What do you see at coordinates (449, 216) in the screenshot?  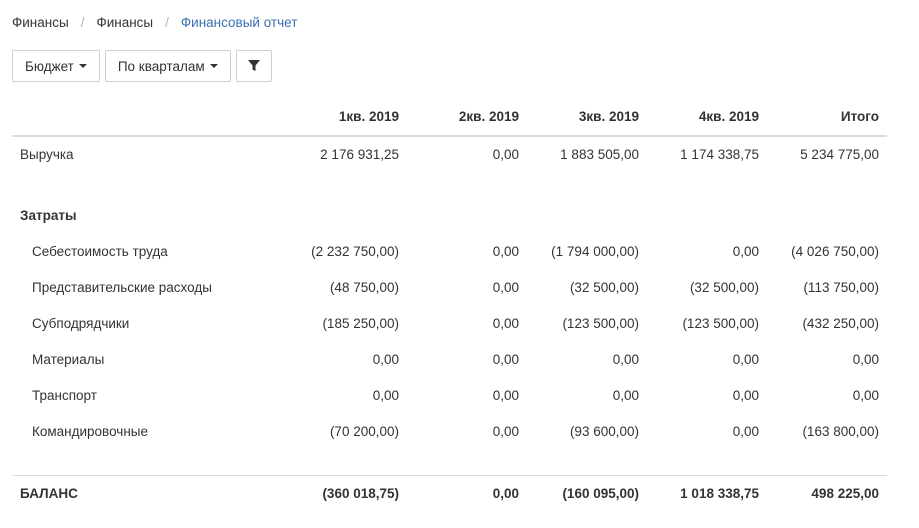 I see `expenses-section-header: Затраты` at bounding box center [449, 216].